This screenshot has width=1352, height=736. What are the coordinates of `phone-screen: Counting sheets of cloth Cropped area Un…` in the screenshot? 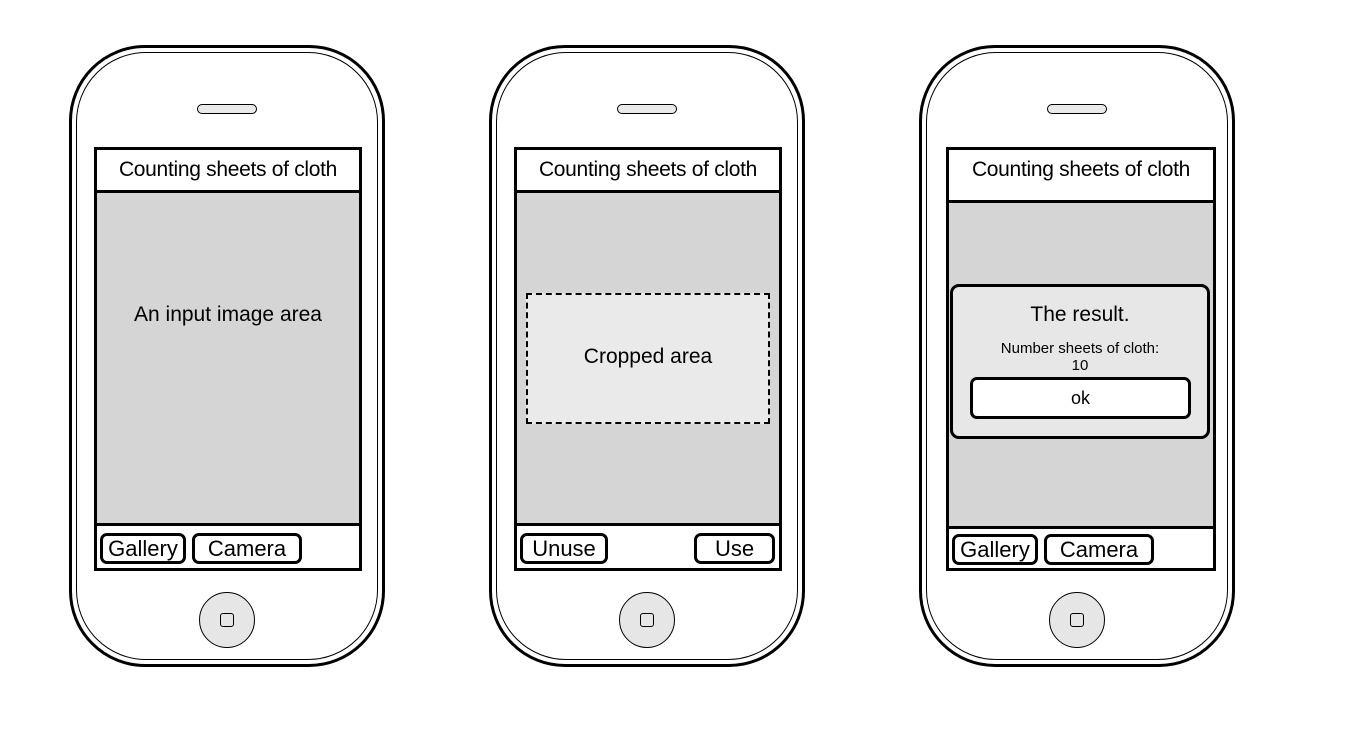 It's located at (648, 359).